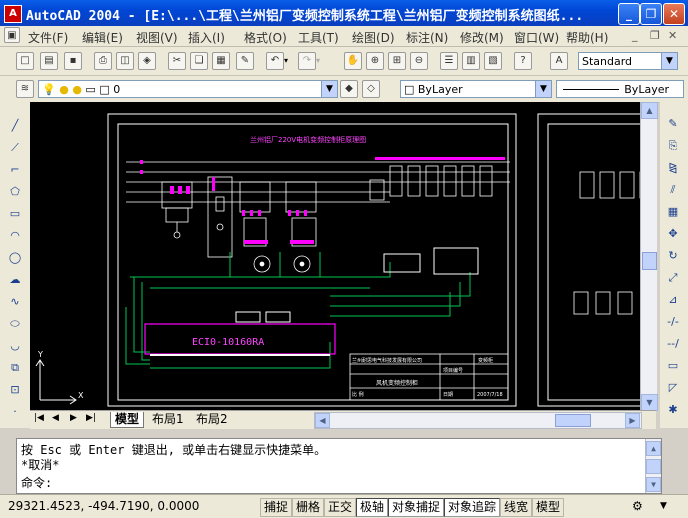 The width and height of the screenshot is (688, 518). I want to click on canvas-horizontal-scrollbar: ◀ ▶, so click(478, 420).